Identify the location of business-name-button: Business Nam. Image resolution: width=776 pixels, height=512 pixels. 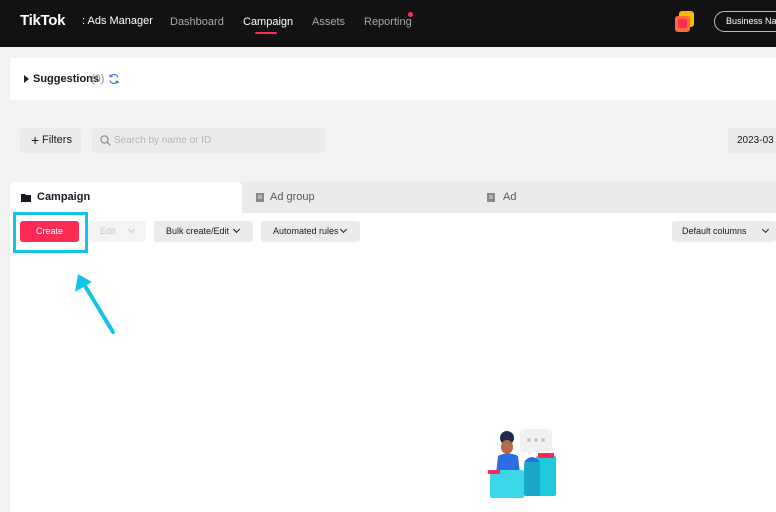
(745, 21).